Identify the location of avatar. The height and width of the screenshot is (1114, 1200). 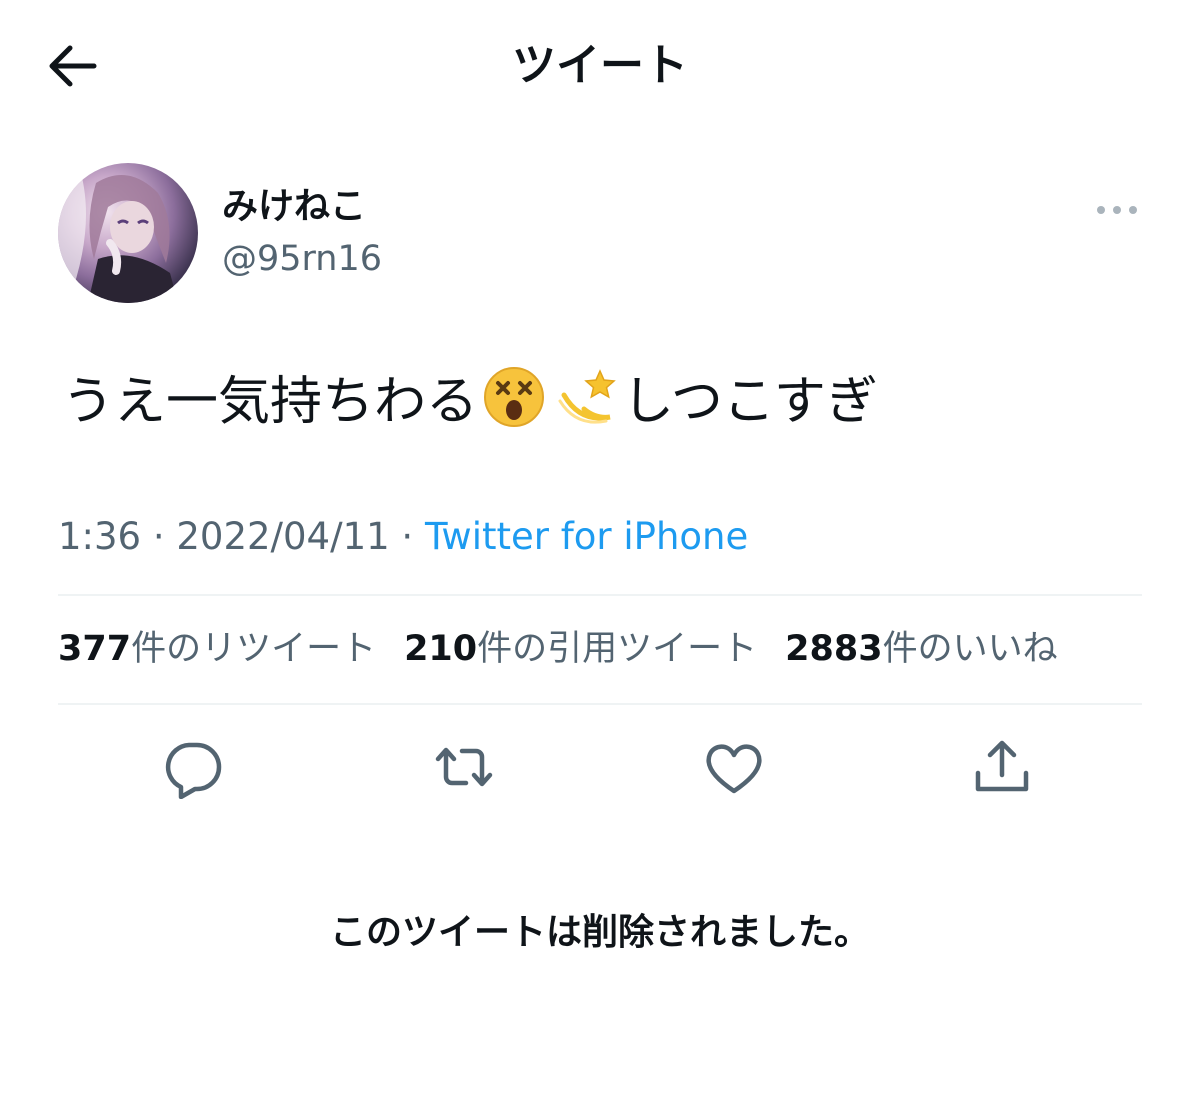
(128, 233).